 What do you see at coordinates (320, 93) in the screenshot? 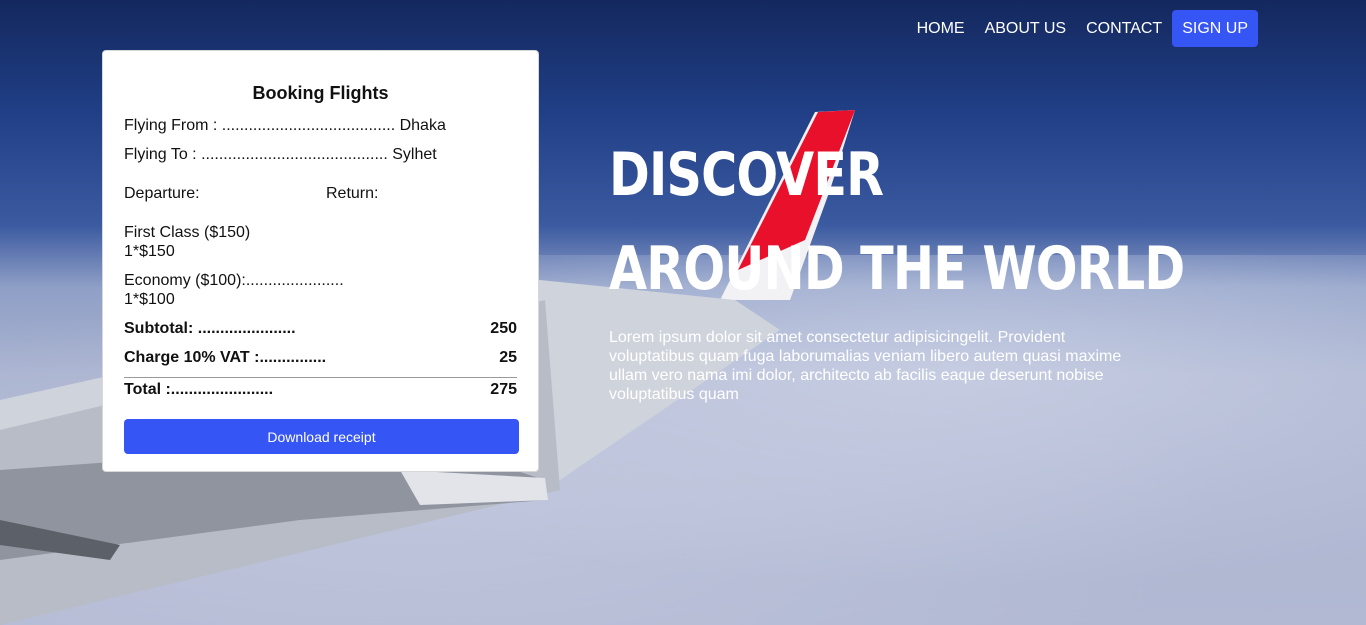
I see `card-title: Booking Flights` at bounding box center [320, 93].